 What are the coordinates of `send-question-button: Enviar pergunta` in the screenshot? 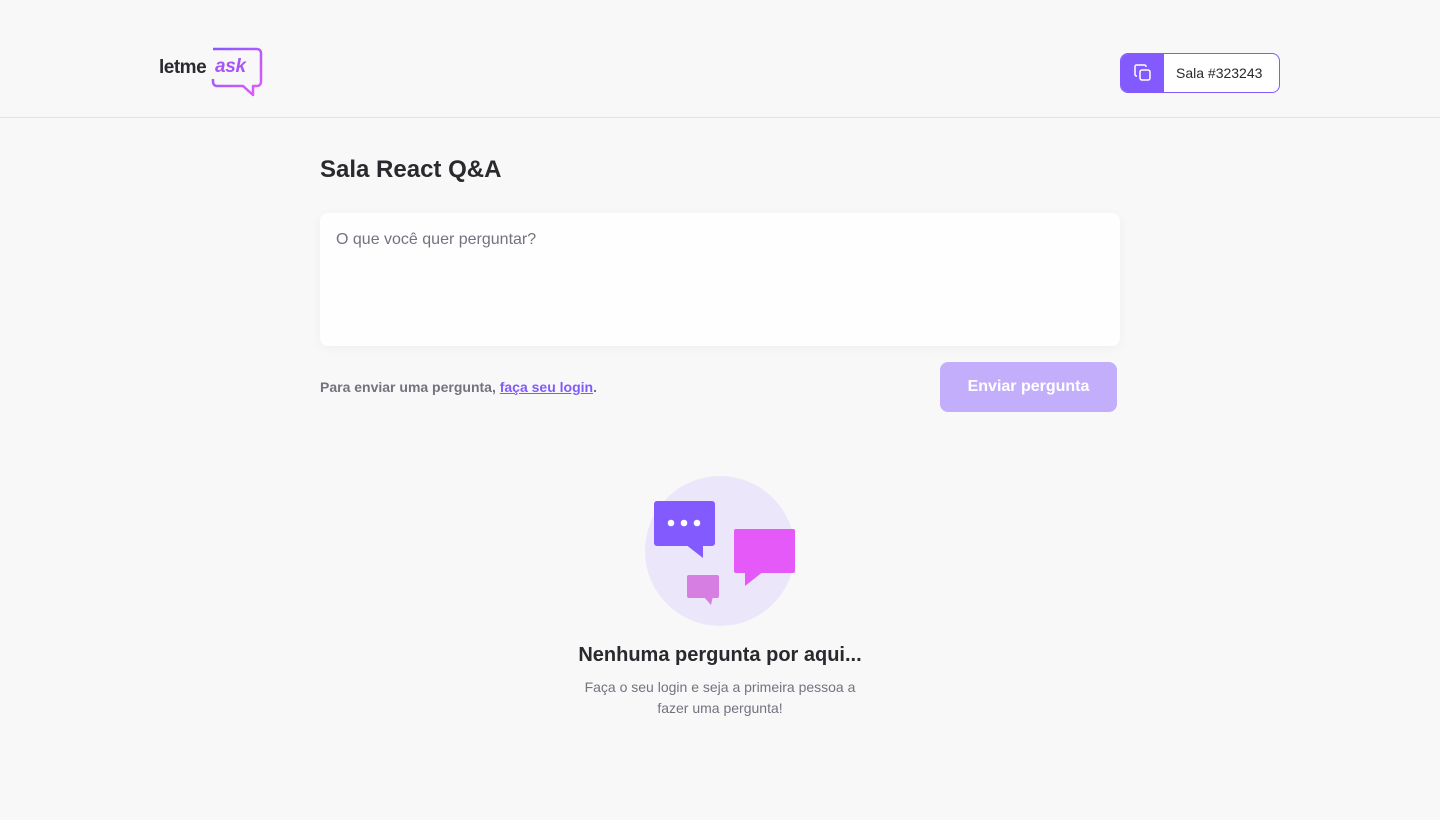 It's located at (1028, 387).